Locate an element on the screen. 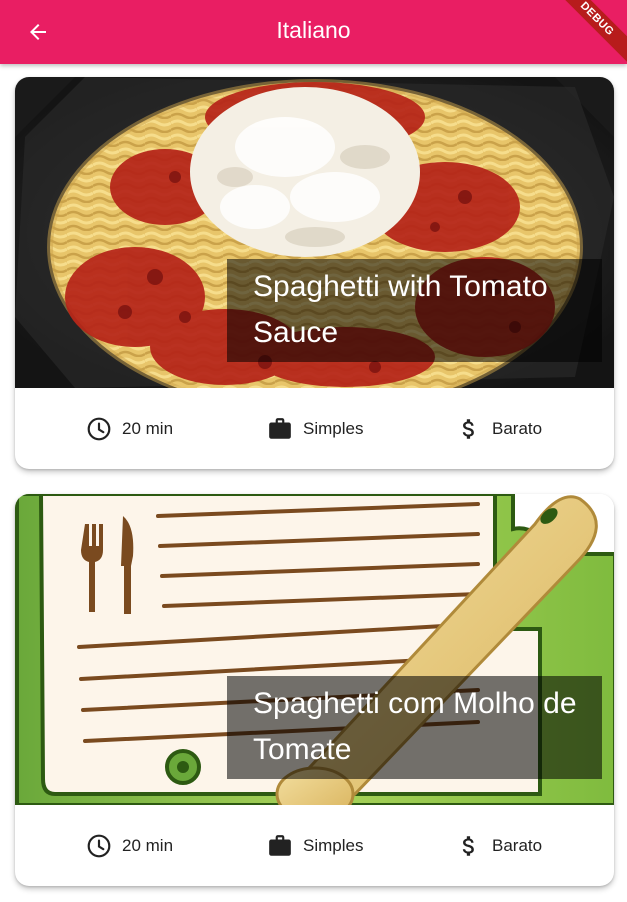 The height and width of the screenshot is (902, 627). meal-title: Spaghetti with Tomato Sauce is located at coordinates (414, 310).